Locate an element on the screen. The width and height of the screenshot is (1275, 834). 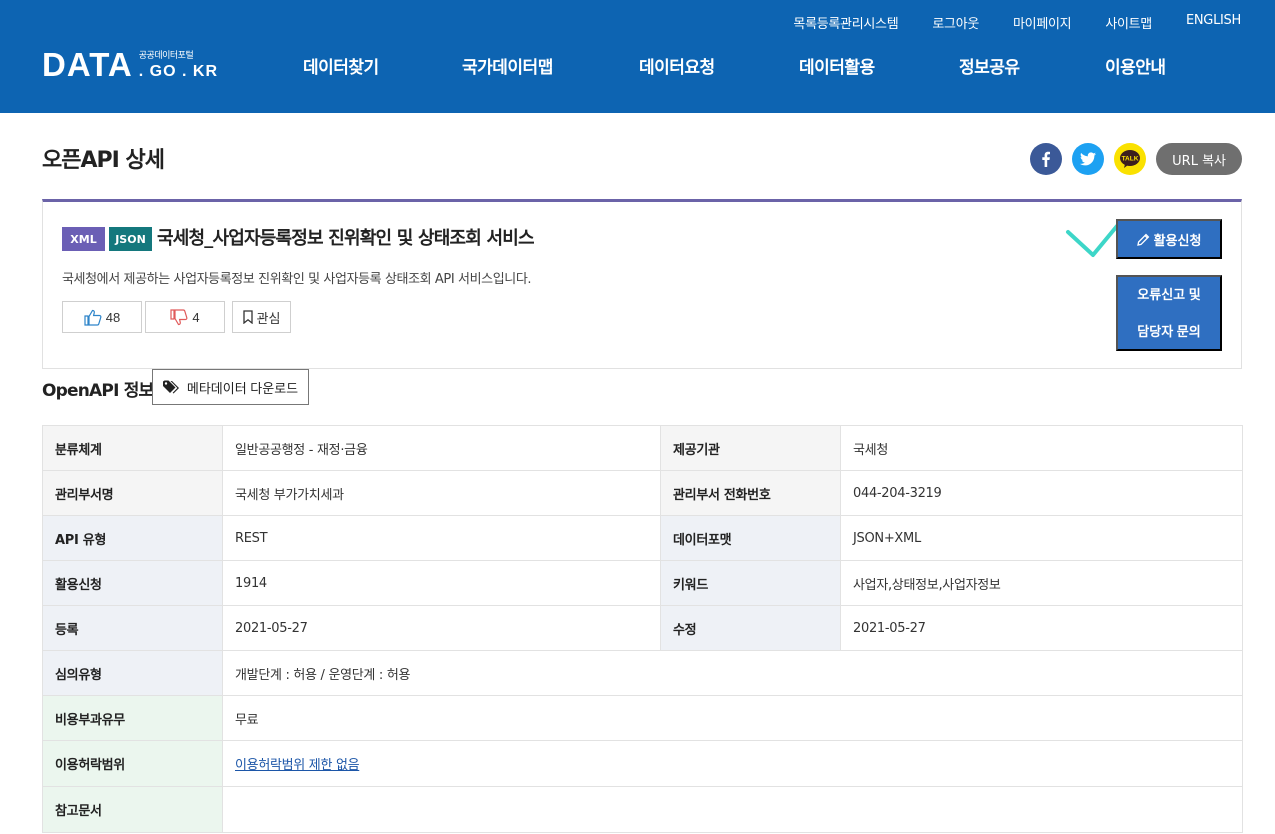
table-row: API 유형 REST 데이터포맷 JSON+XML is located at coordinates (642, 538).